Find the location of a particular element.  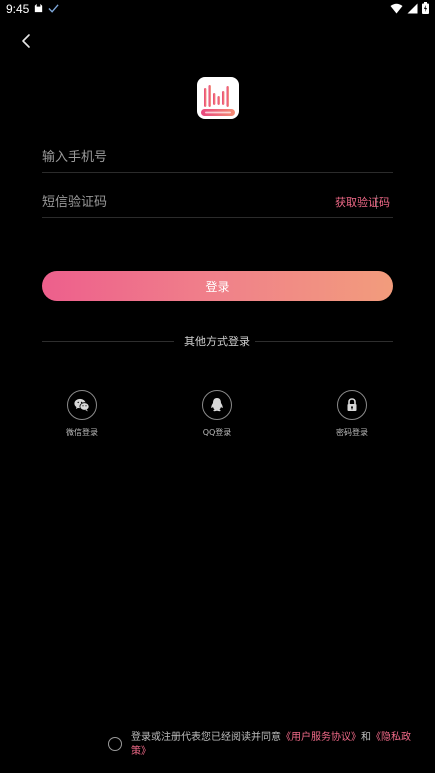

qq-circle is located at coordinates (217, 405).